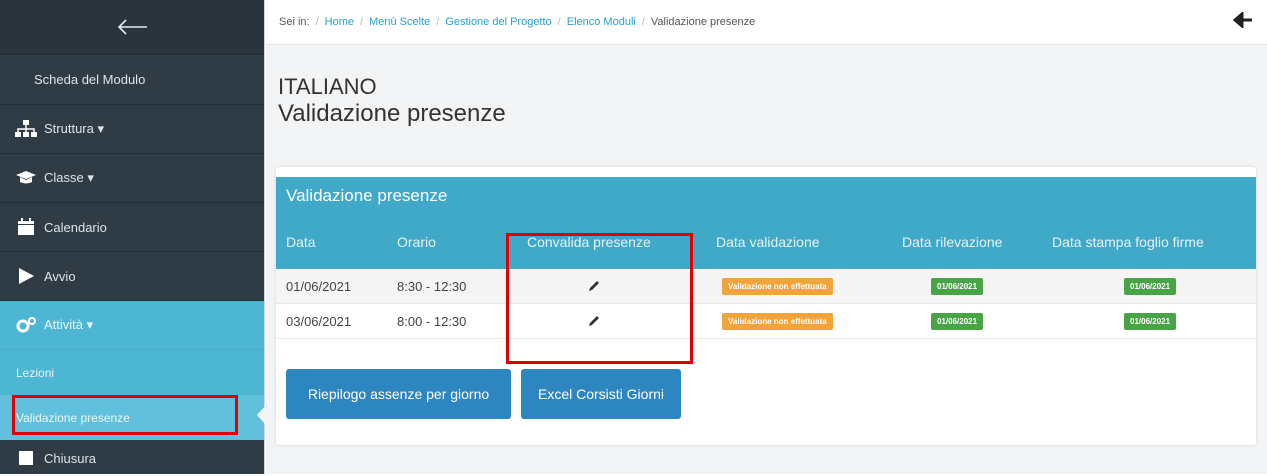 This screenshot has width=1267, height=476. Describe the element at coordinates (75, 227) in the screenshot. I see `sidebar-item-label: Calendario` at that location.